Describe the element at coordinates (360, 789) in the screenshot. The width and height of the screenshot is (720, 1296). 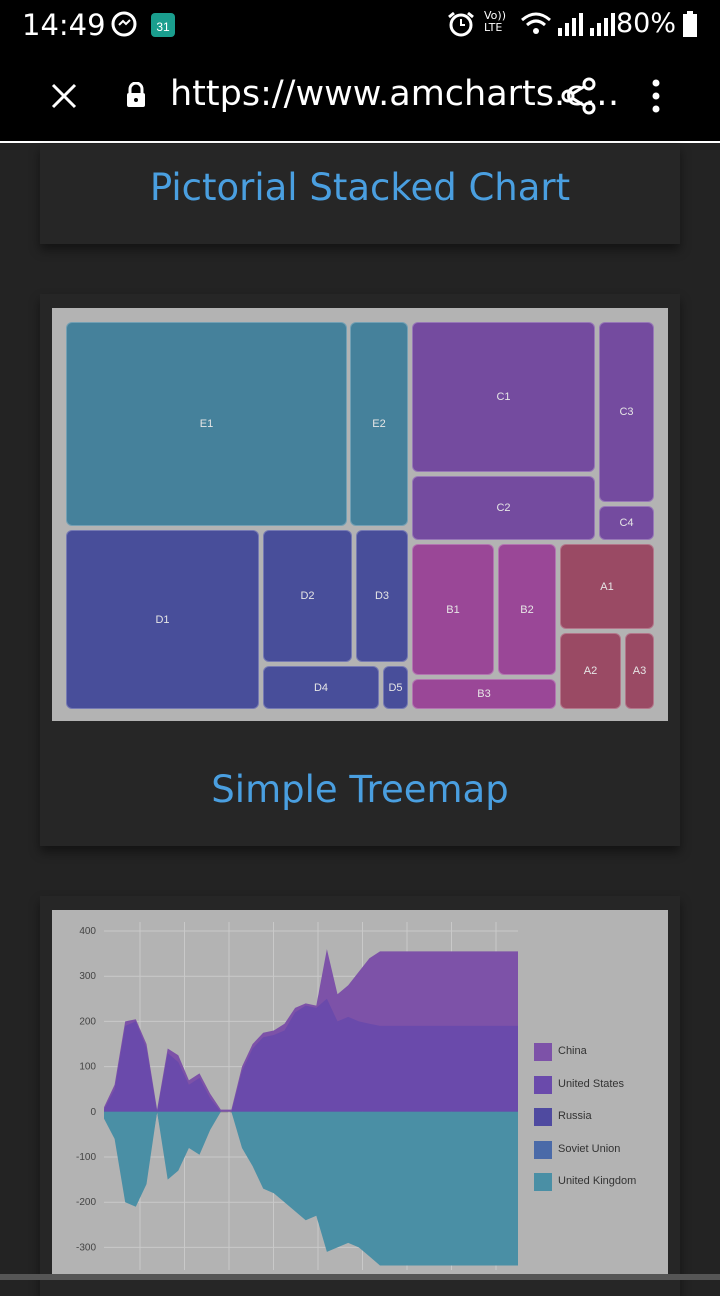
I see `card-title-treemap: Simple Treemap` at that location.